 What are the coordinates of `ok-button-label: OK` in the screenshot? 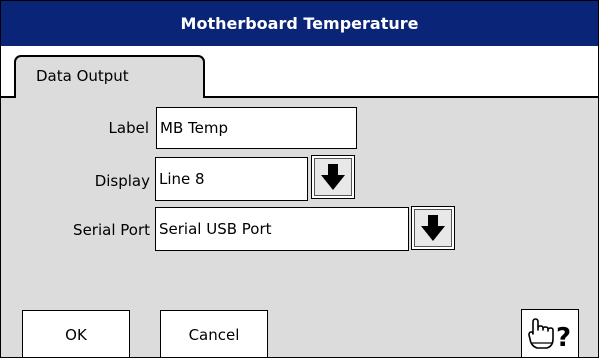 It's located at (76, 335).